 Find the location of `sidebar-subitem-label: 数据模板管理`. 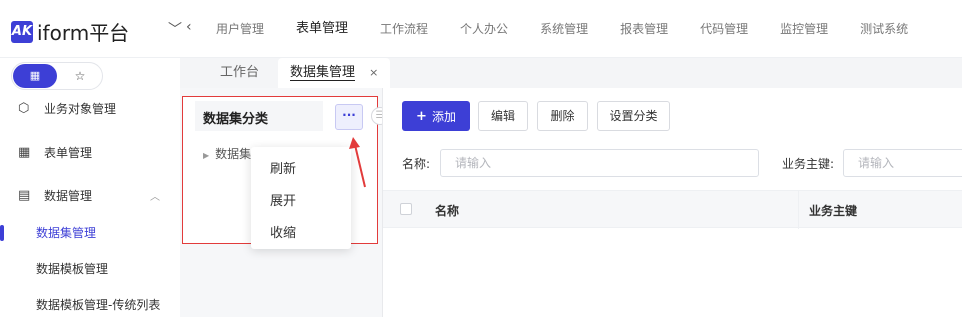

sidebar-subitem-label: 数据模板管理 is located at coordinates (72, 269).